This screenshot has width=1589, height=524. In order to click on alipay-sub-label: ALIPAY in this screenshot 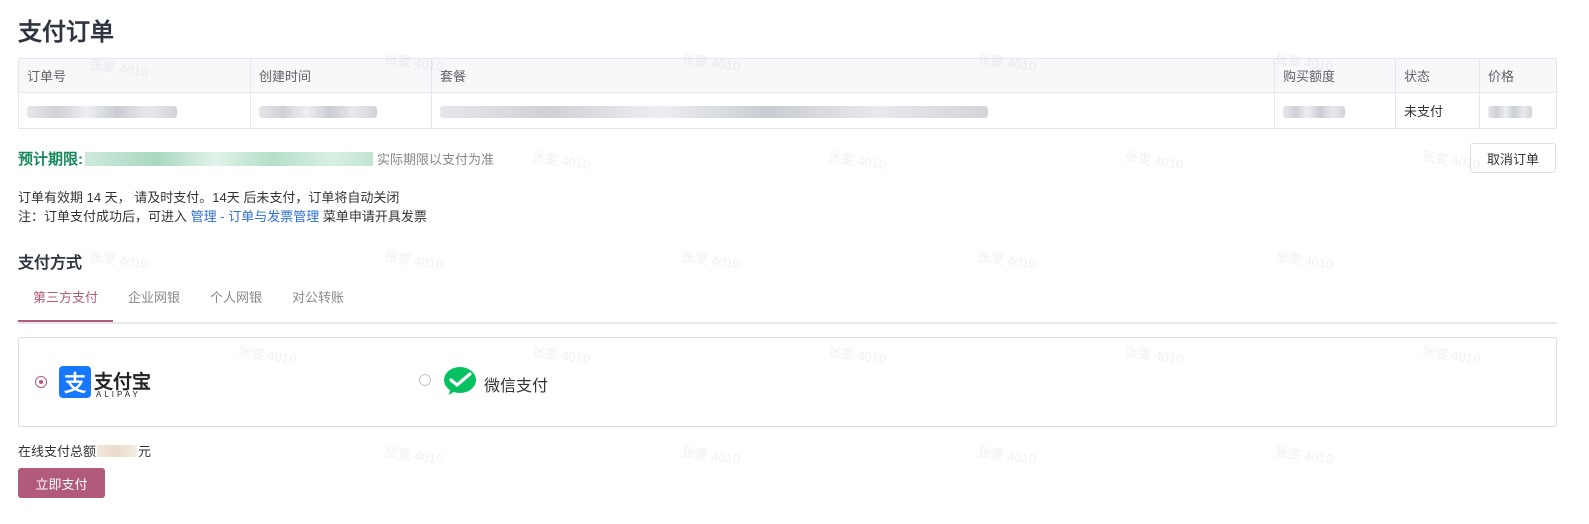, I will do `click(118, 394)`.